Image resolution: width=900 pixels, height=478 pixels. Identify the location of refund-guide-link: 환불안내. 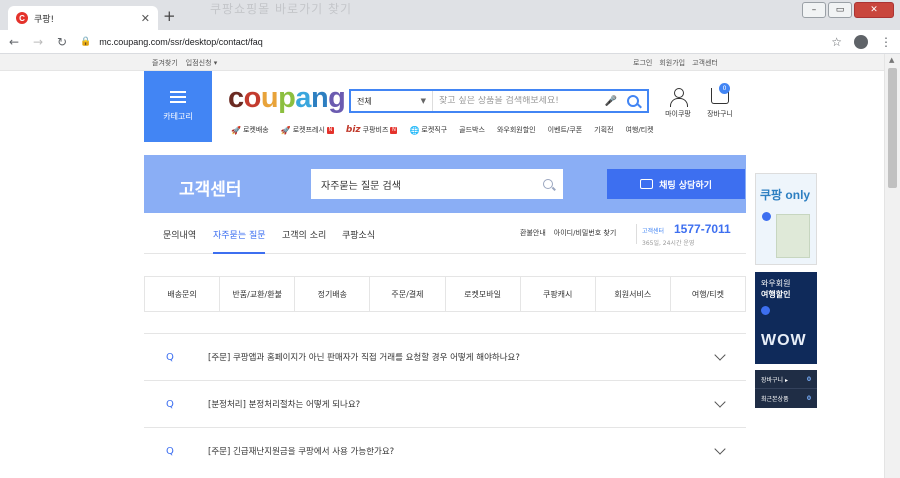
(533, 233).